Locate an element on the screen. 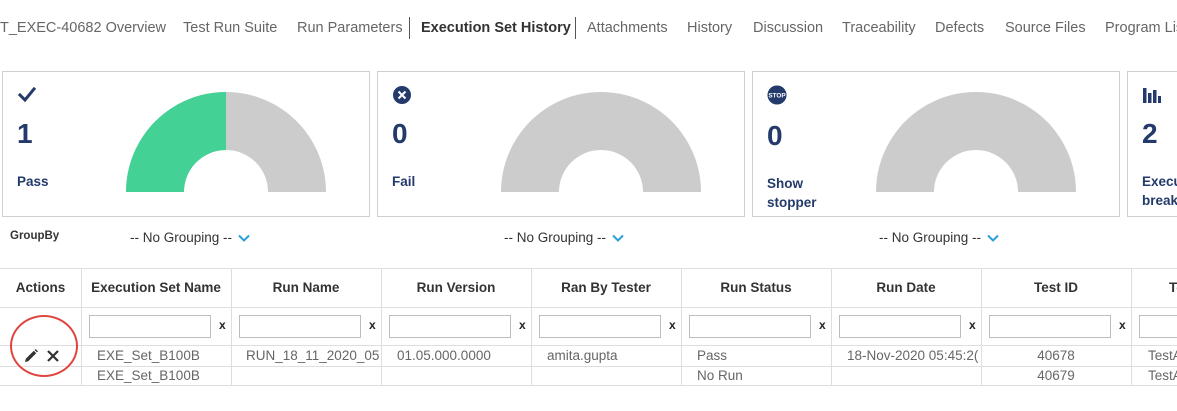  stop-icon-text: STOP is located at coordinates (777, 96).